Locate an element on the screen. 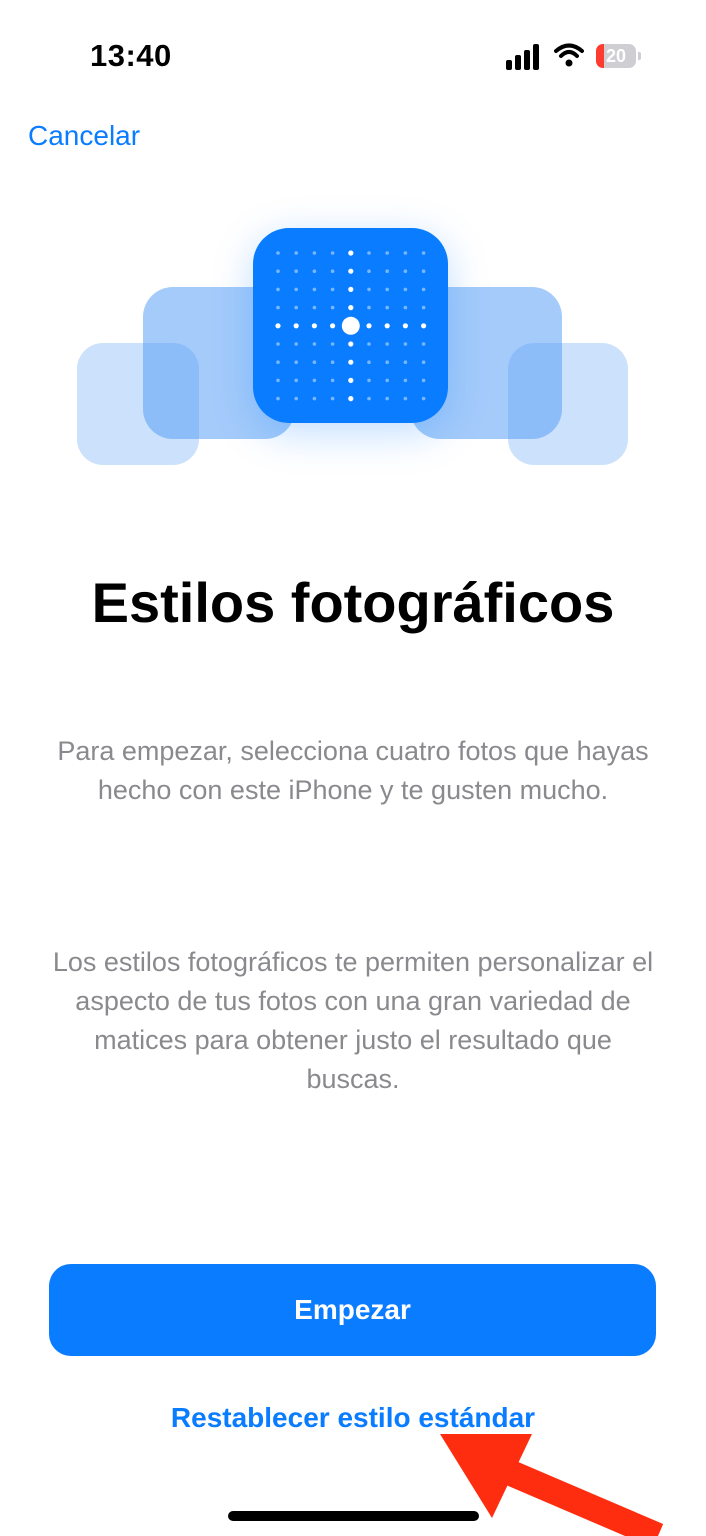 This screenshot has height=1536, width=706. status-time: 13:40 is located at coordinates (131, 55).